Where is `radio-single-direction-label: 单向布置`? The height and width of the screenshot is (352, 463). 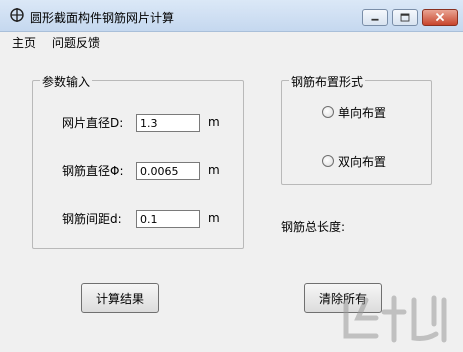 radio-single-direction-label: 单向布置 is located at coordinates (362, 112).